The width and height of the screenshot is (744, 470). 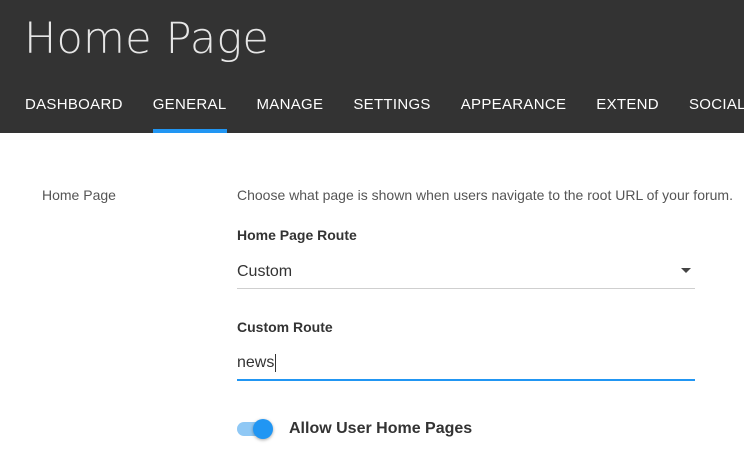 I want to click on allow-user-home-pages-toggle, so click(x=255, y=429).